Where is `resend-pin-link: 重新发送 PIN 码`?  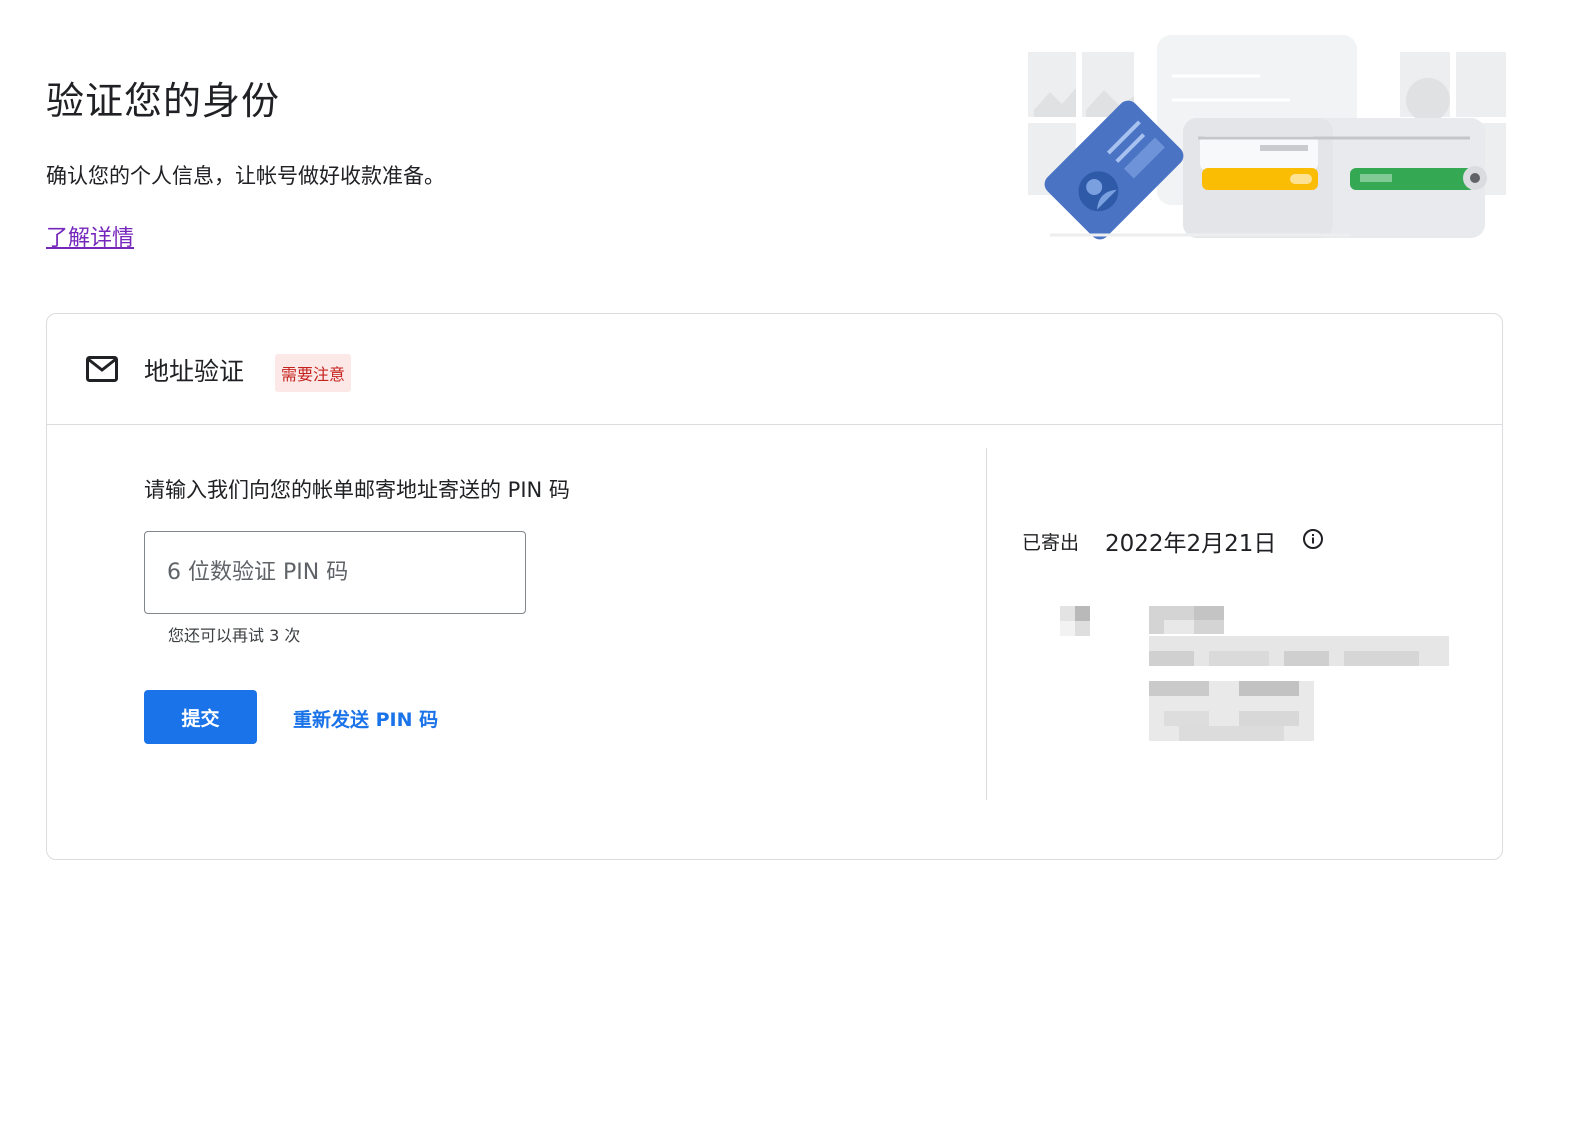 resend-pin-link: 重新发送 PIN 码 is located at coordinates (365, 718).